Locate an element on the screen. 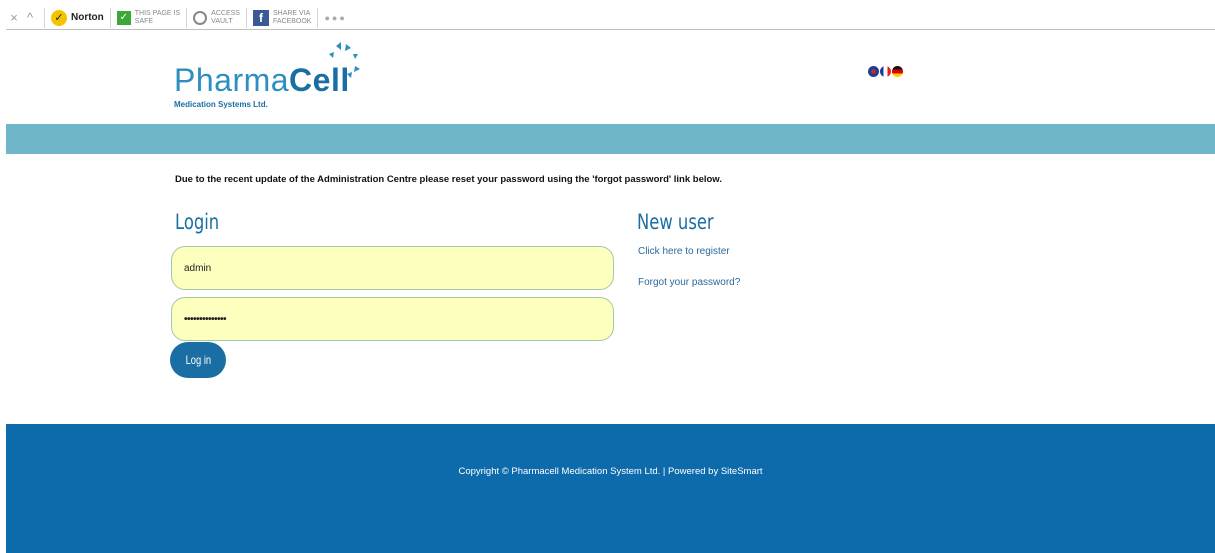  access-vault-label: Access vault is located at coordinates (225, 17).